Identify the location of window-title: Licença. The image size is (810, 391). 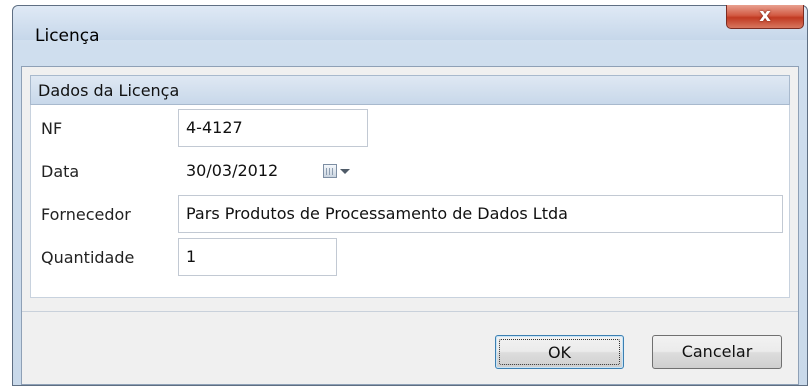
(67, 36).